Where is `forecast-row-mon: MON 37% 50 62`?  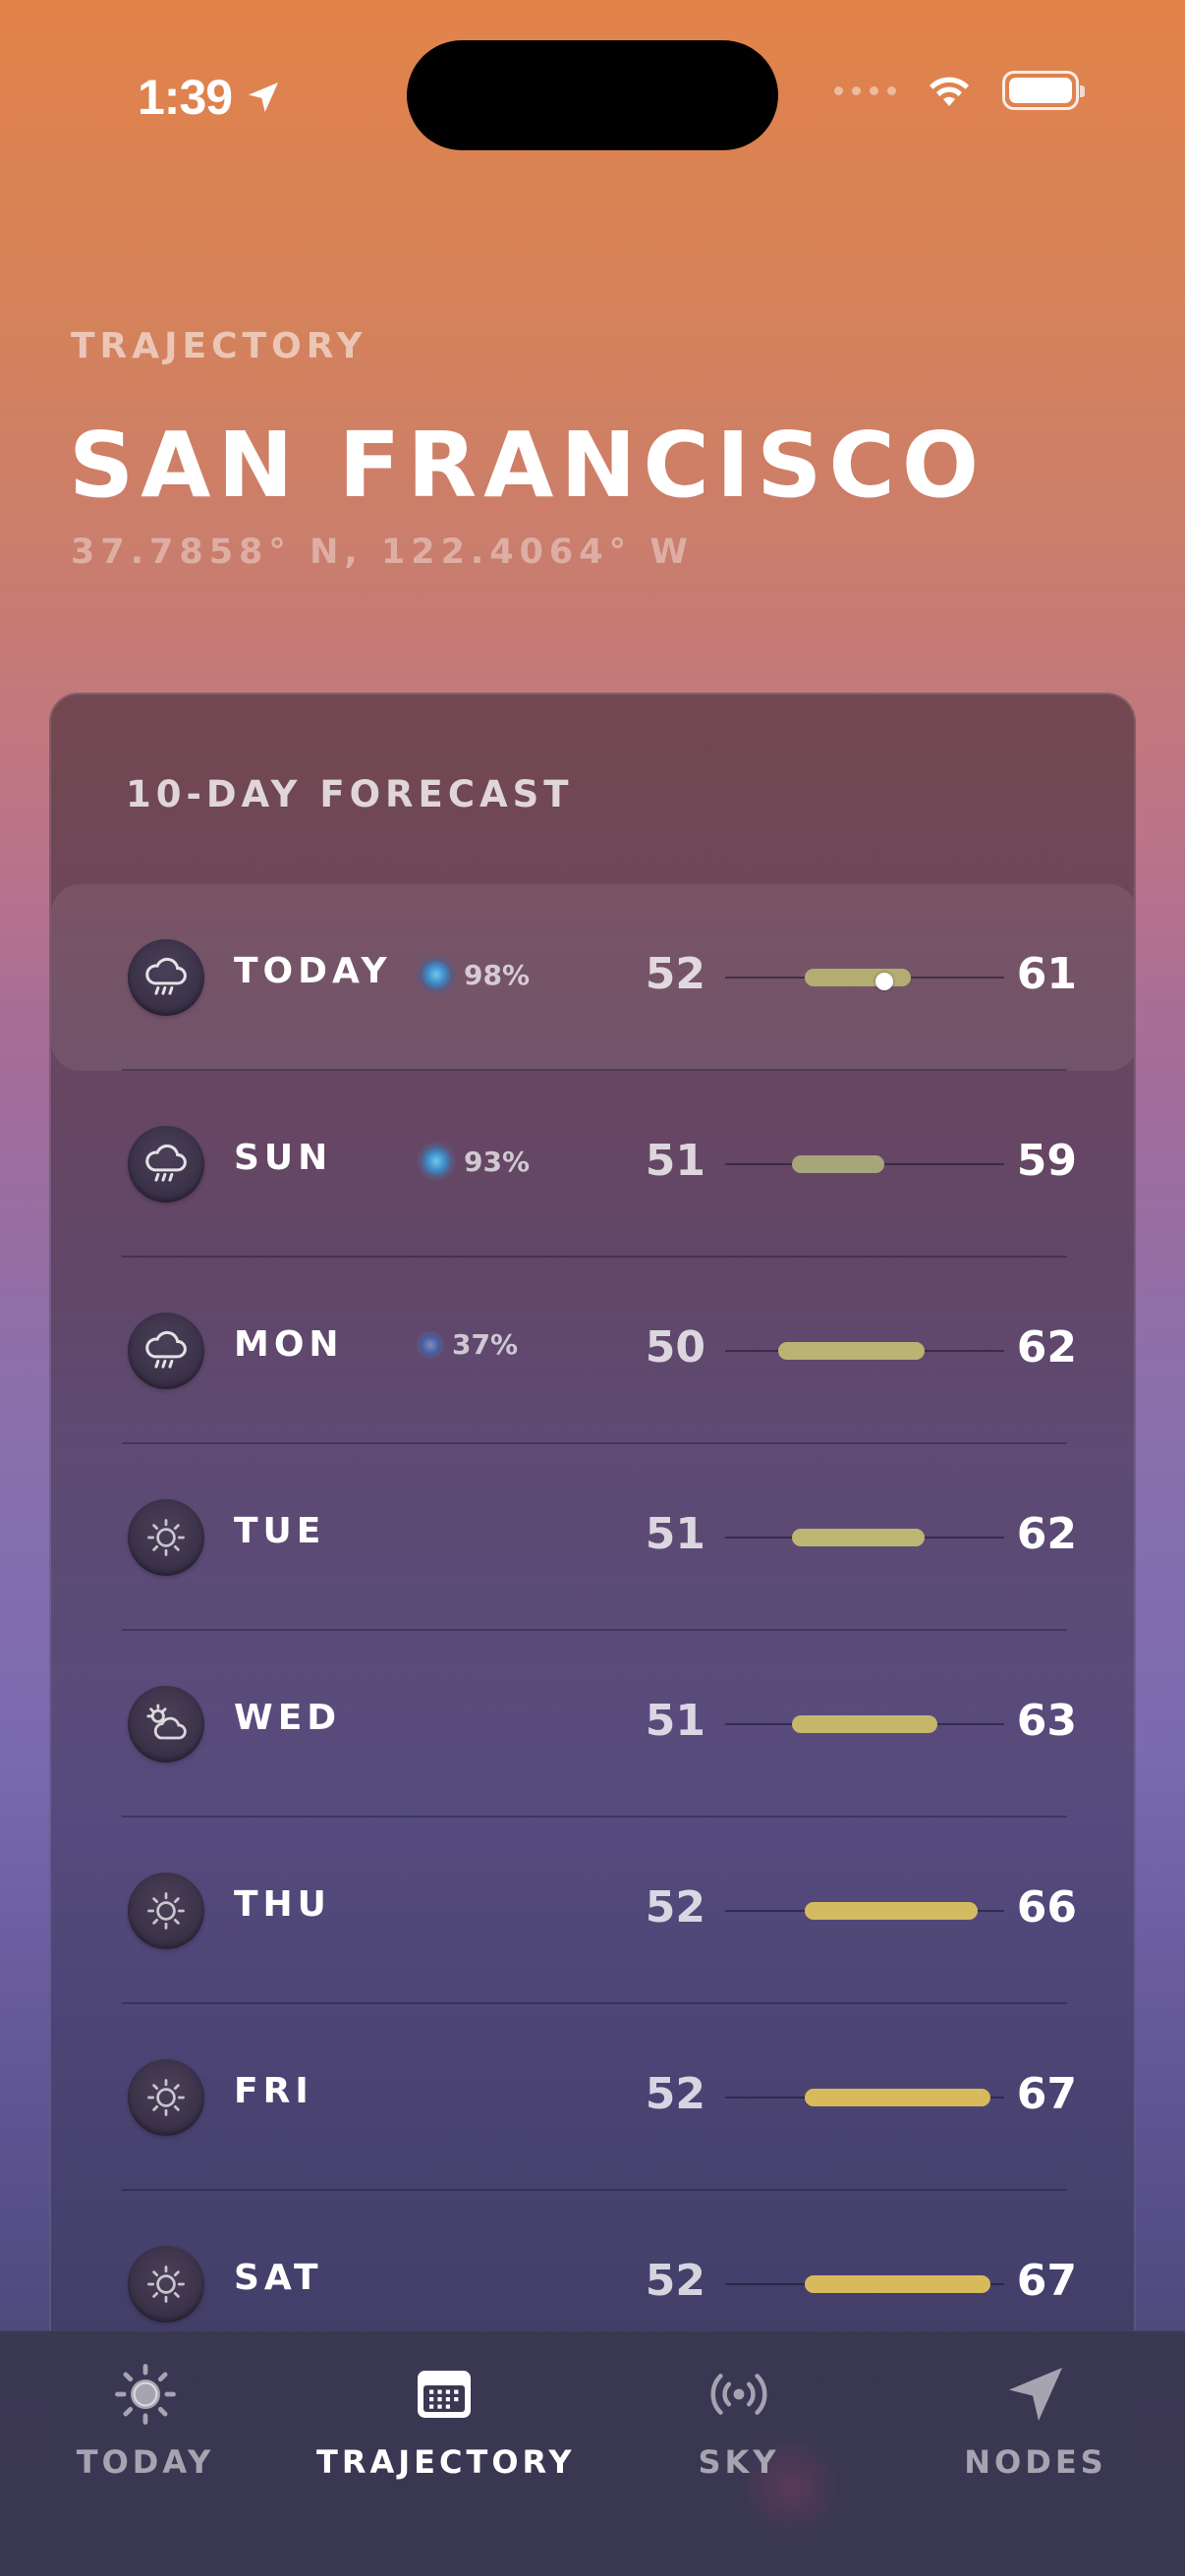
forecast-row-mon: MON 37% 50 62 is located at coordinates (592, 1351).